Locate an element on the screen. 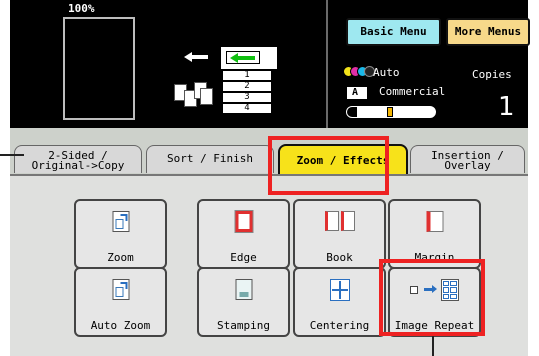 This screenshot has height=356, width=539. color-mode-label: Auto is located at coordinates (386, 72).